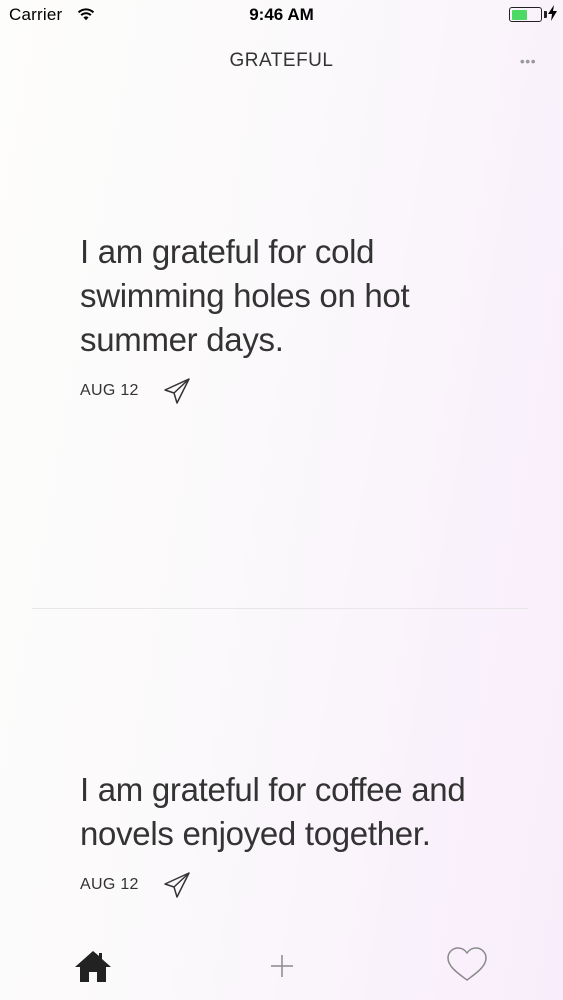 The image size is (563, 1000). I want to click on battery-tip, so click(545, 14).